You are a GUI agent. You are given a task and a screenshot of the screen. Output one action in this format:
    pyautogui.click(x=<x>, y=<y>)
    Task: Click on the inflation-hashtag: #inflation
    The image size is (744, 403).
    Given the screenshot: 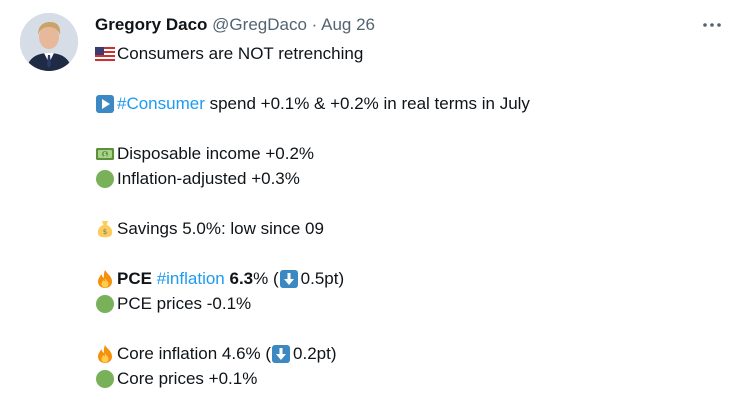 What is the action you would take?
    pyautogui.click(x=191, y=278)
    